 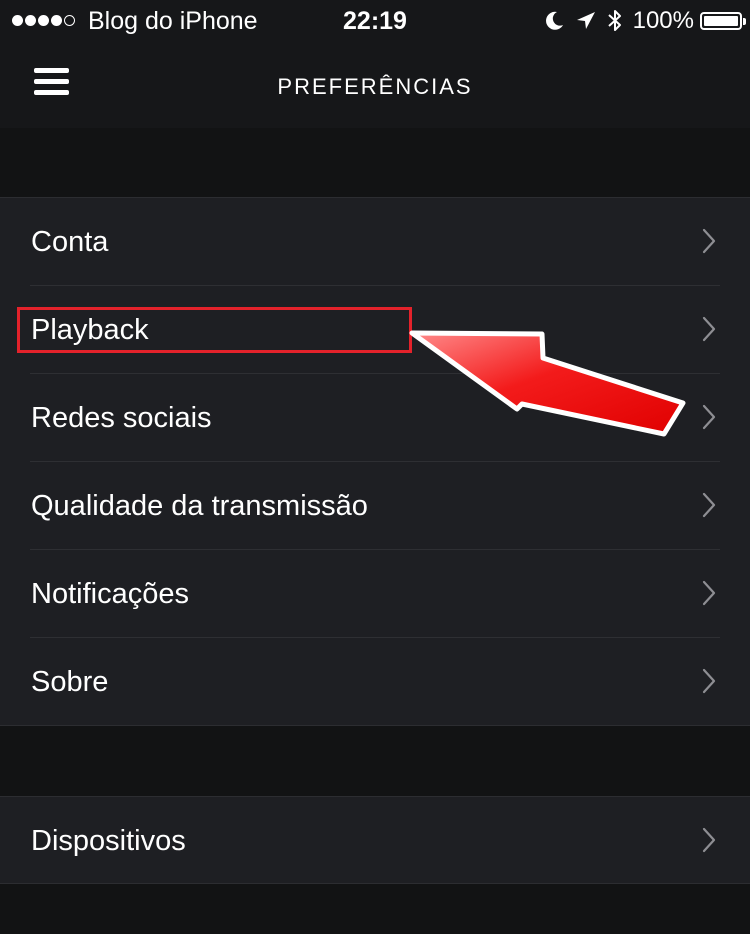 I want to click on location-arrow-icon, so click(x=585, y=20).